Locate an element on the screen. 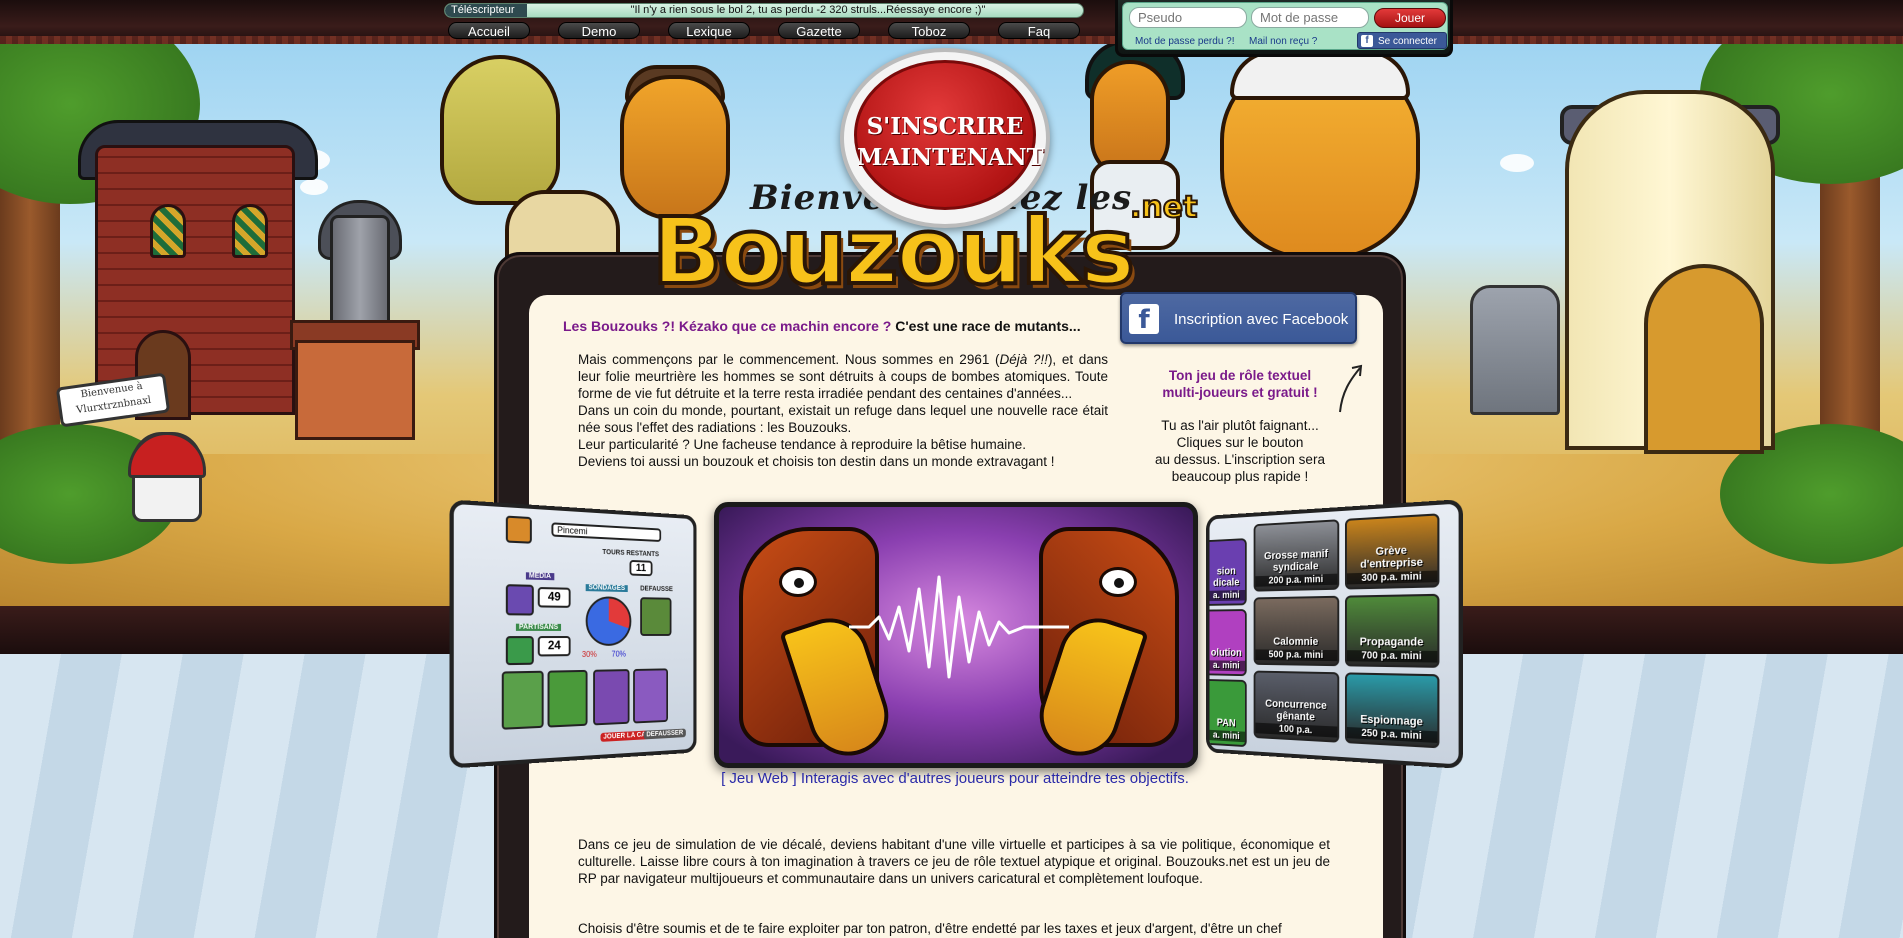  action-tile: Calomnie 500 p.a. mini is located at coordinates (1296, 631).